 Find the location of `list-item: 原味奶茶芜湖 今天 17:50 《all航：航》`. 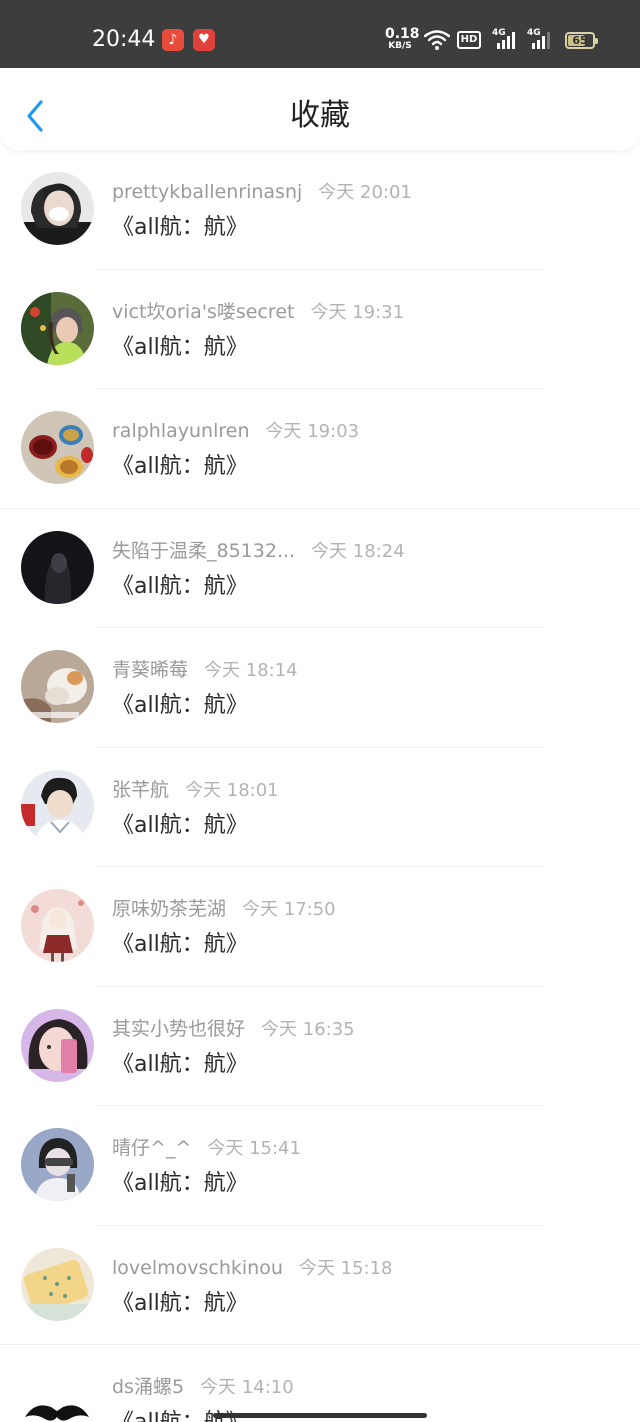

list-item: 原味奶茶芜湖 今天 17:50 《all航：航》 is located at coordinates (320, 927).